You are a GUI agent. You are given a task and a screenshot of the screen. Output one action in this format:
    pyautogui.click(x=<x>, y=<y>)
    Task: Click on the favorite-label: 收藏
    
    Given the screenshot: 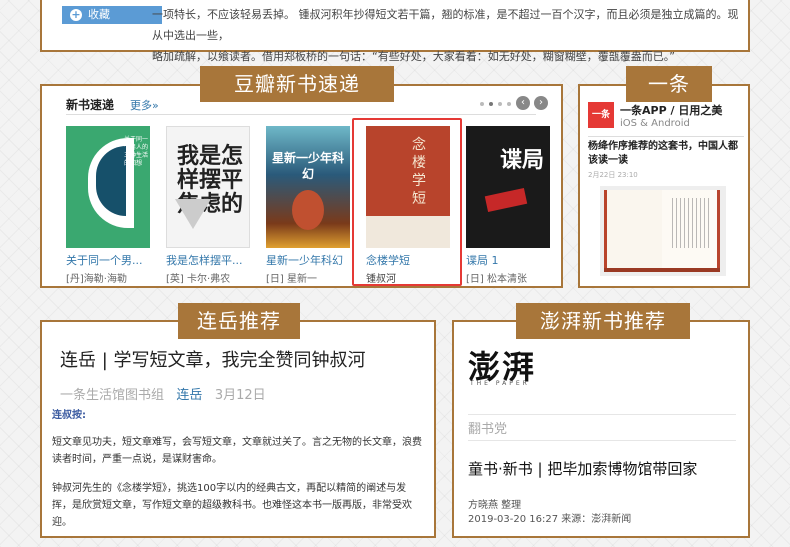 What is the action you would take?
    pyautogui.click(x=99, y=14)
    